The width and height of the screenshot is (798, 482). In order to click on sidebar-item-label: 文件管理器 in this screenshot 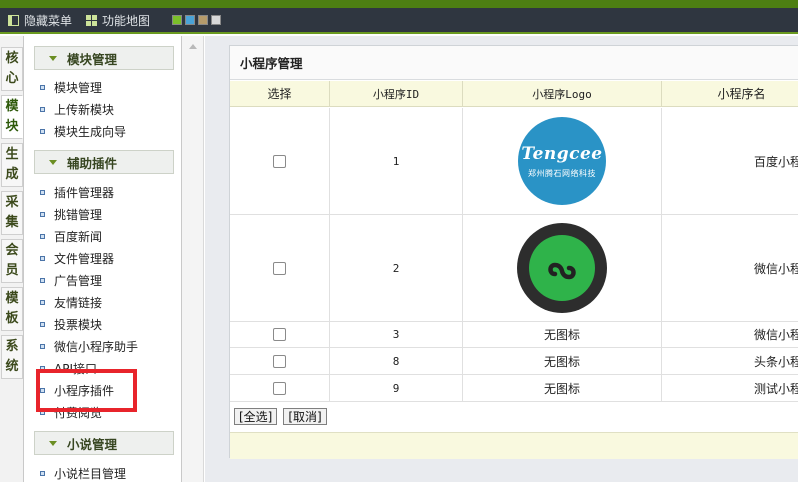, I will do `click(84, 258)`.